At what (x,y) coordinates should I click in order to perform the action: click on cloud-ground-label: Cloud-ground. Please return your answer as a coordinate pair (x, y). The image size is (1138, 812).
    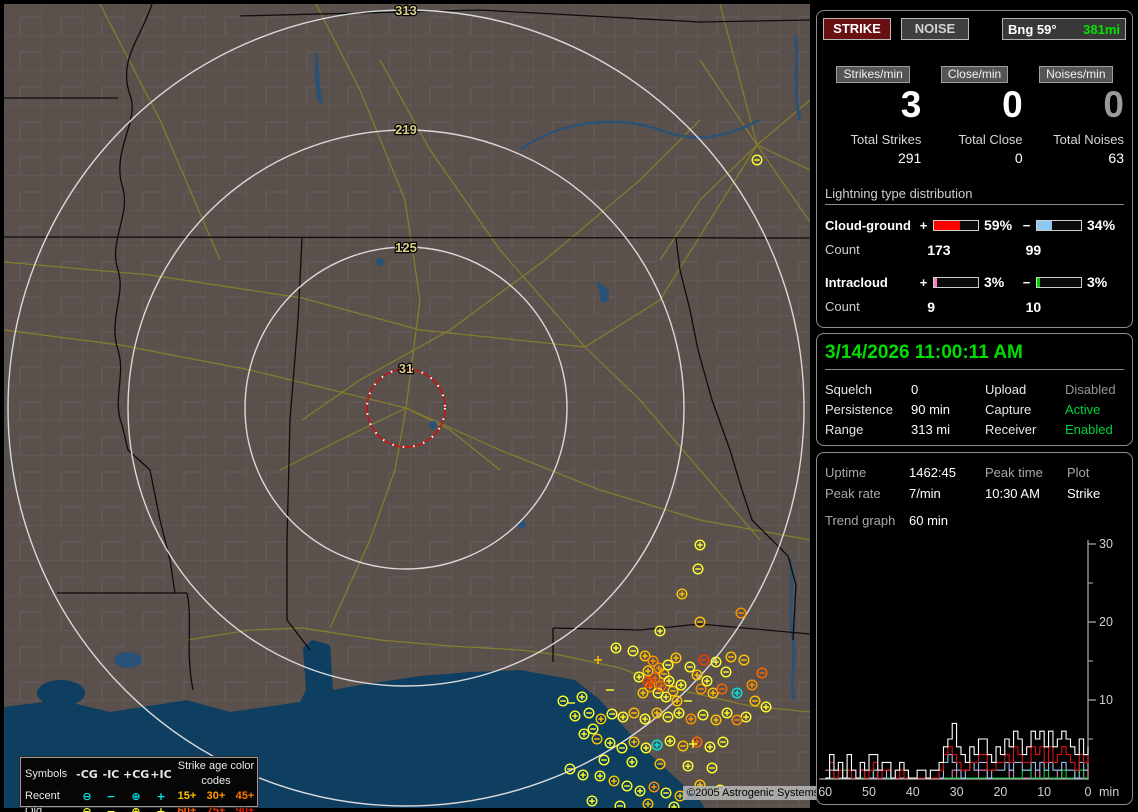
    Looking at the image, I should click on (868, 225).